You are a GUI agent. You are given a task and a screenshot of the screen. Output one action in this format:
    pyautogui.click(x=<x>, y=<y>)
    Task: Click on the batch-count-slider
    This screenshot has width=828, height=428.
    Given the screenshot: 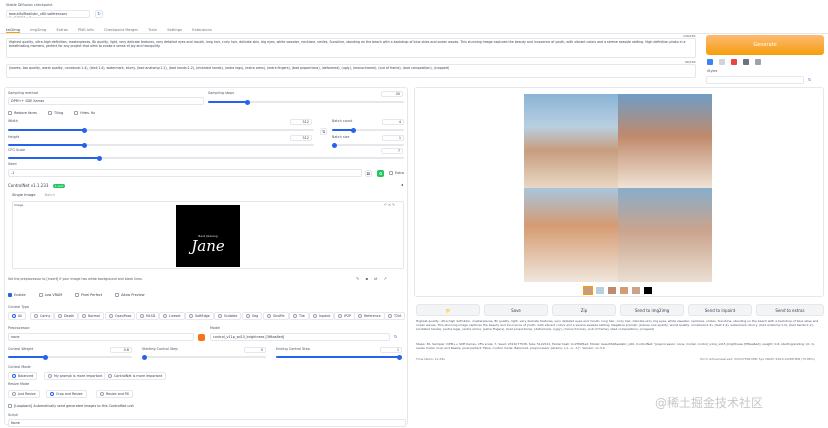 What is the action you would take?
    pyautogui.click(x=368, y=130)
    